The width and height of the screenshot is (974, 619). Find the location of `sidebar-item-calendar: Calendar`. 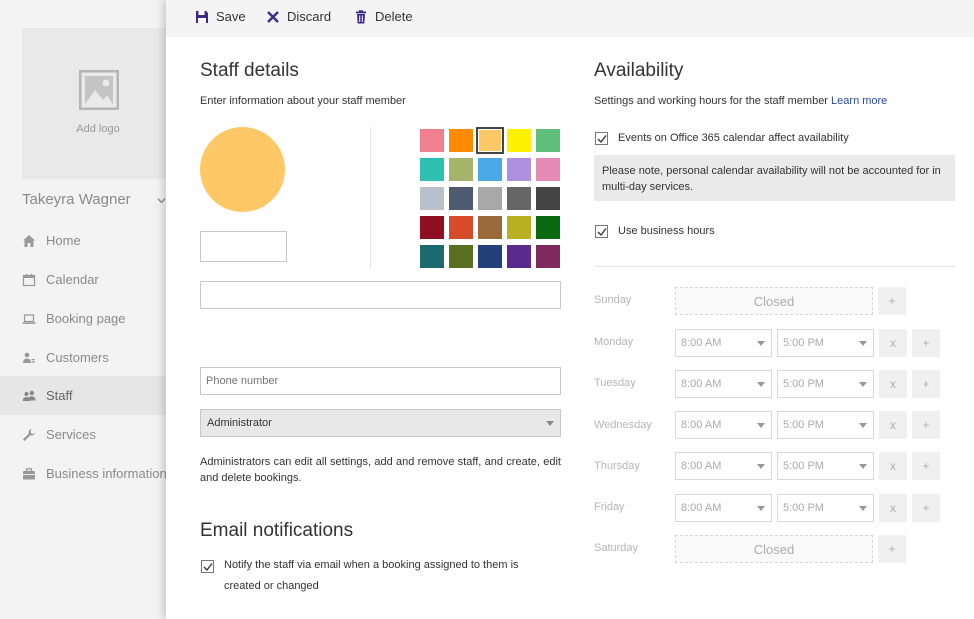

sidebar-item-calendar: Calendar is located at coordinates (83, 279).